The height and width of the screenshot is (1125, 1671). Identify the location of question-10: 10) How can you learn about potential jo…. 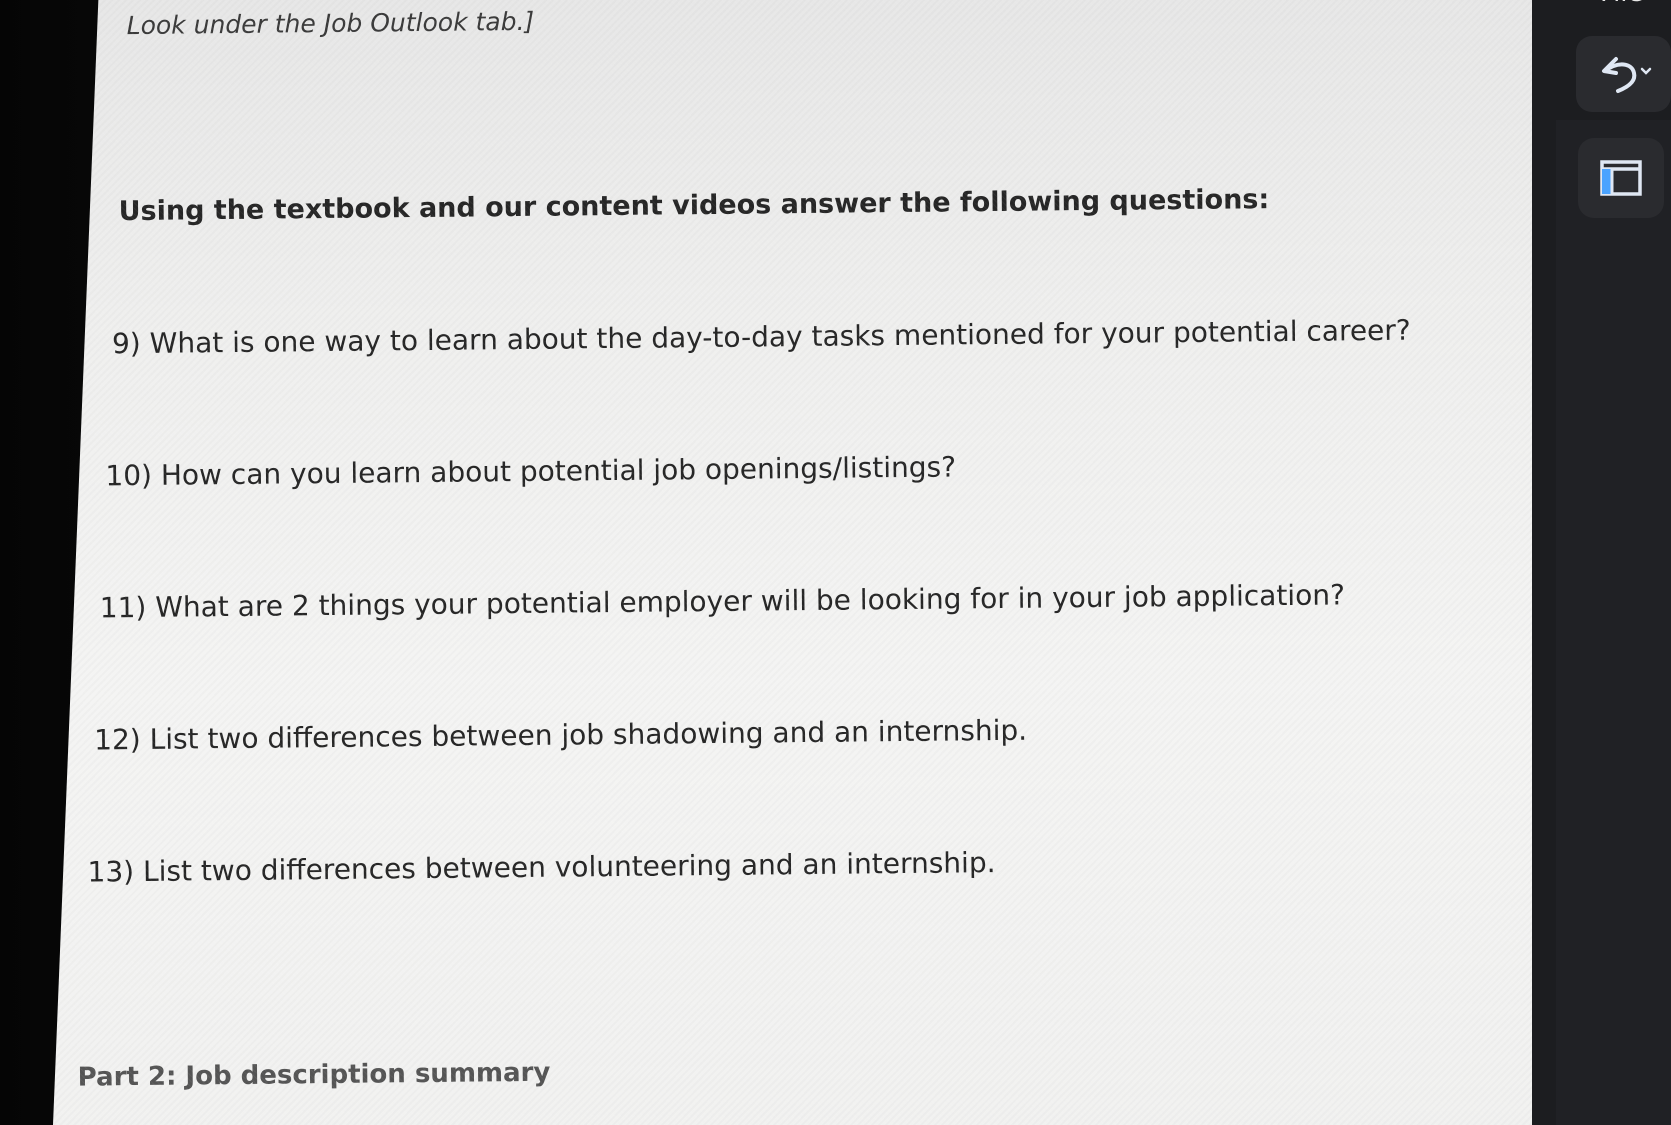
(531, 471).